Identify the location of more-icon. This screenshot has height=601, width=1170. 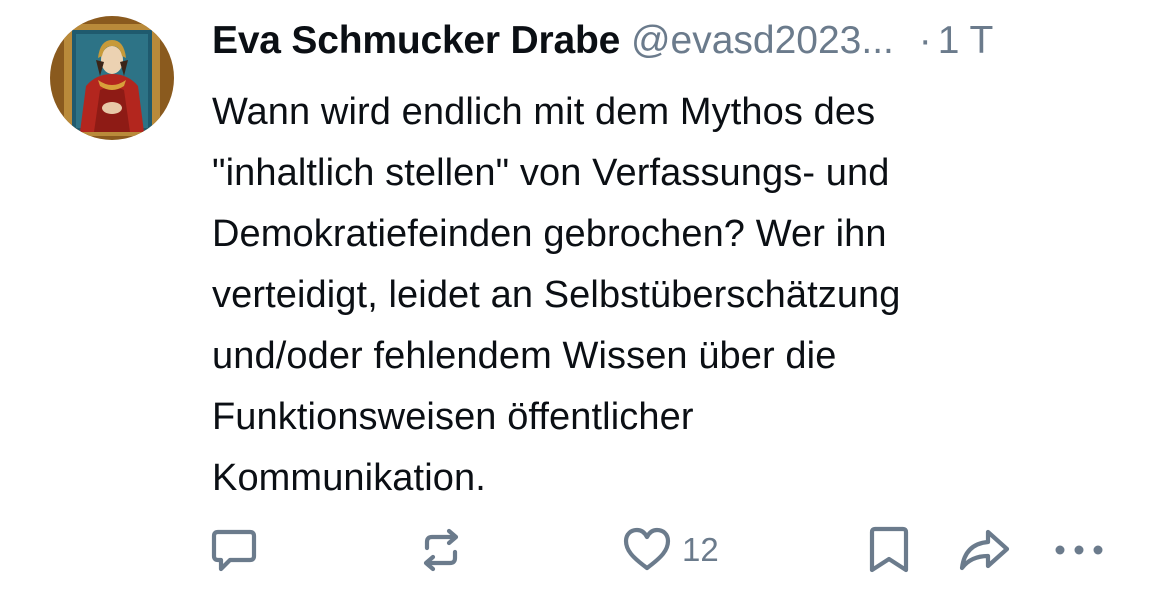
(1079, 550).